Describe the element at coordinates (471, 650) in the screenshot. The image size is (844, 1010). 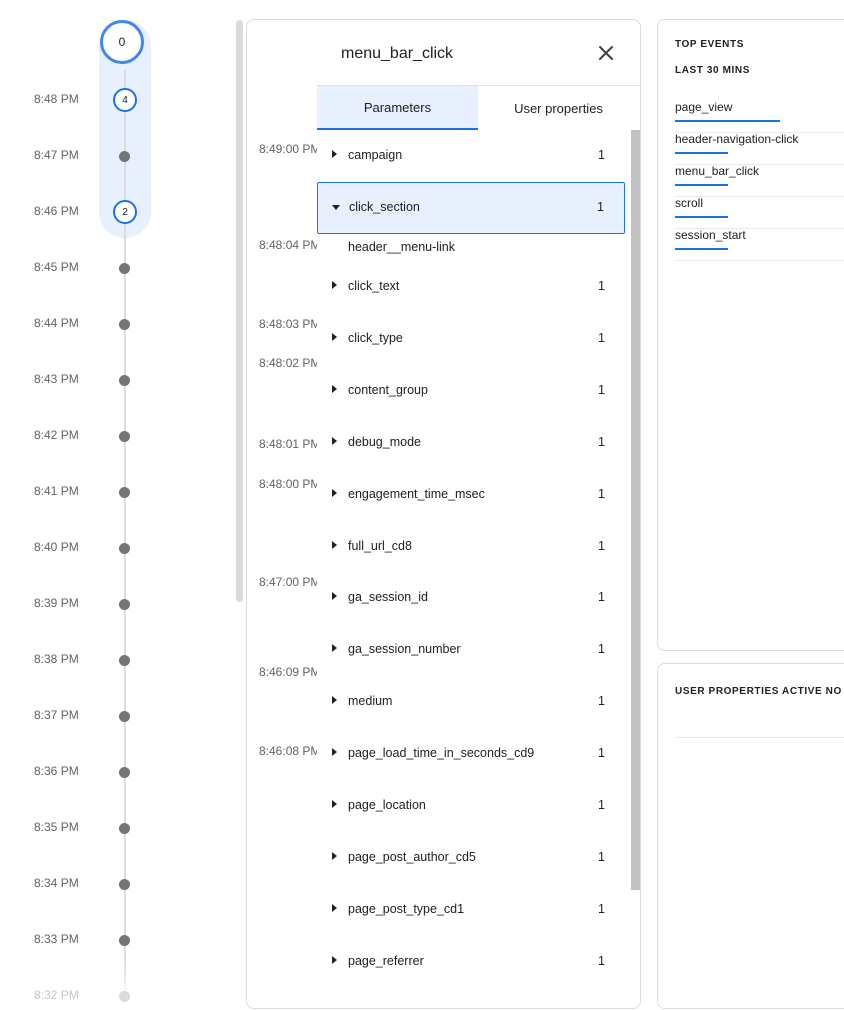
I see `param-row-ga-session-number: ga_session_number 1` at that location.